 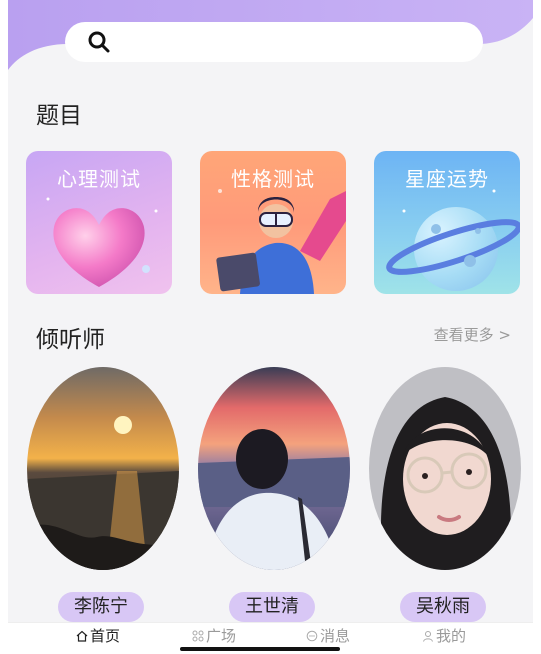 What do you see at coordinates (221, 636) in the screenshot?
I see `tab-label: 广场` at bounding box center [221, 636].